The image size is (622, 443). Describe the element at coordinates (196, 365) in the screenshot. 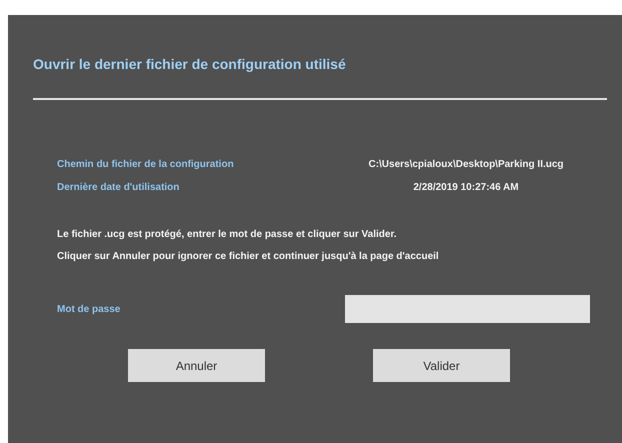

I see `cancel-button: Annuler` at that location.